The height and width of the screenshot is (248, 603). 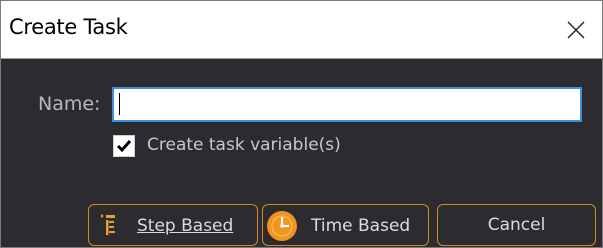 I want to click on create-variables-checkbox, so click(x=124, y=146).